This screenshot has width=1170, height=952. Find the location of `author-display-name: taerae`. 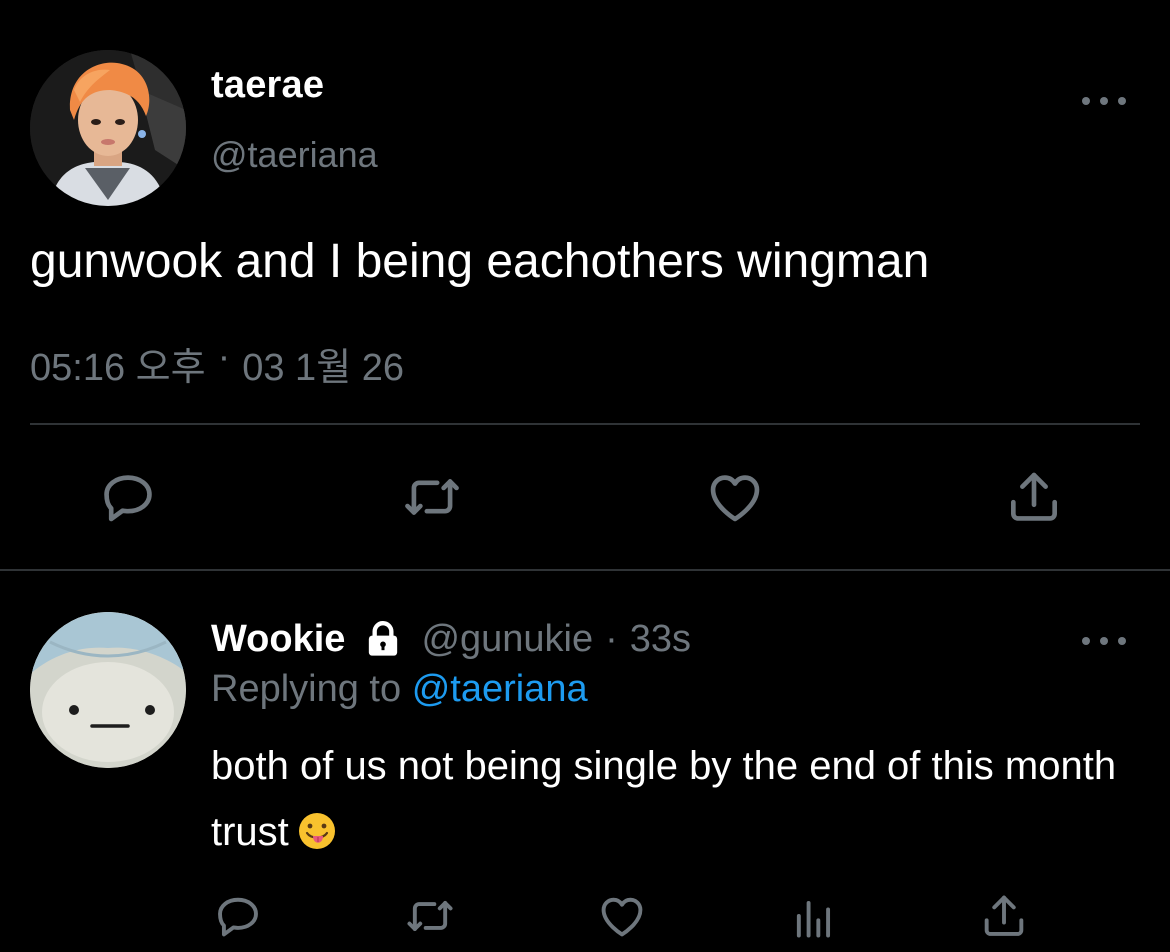

author-display-name: taerae is located at coordinates (267, 85).